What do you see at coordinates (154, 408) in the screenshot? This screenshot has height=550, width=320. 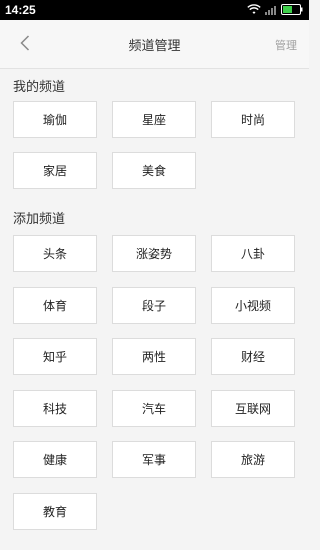 I see `add-channel-chip: 汽车` at bounding box center [154, 408].